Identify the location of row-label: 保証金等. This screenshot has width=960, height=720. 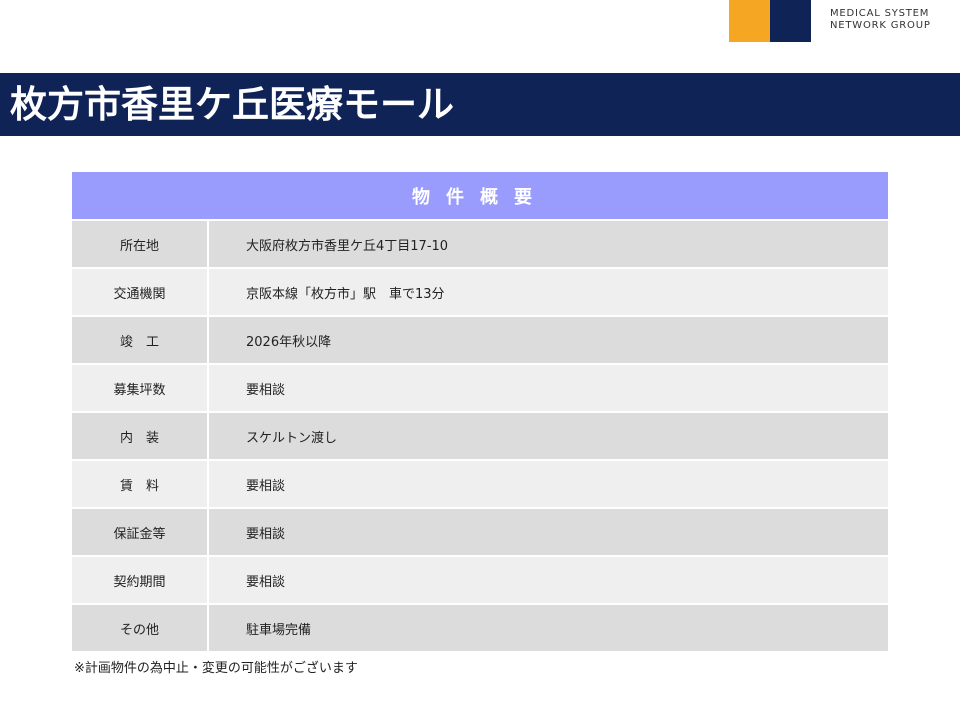
(139, 534).